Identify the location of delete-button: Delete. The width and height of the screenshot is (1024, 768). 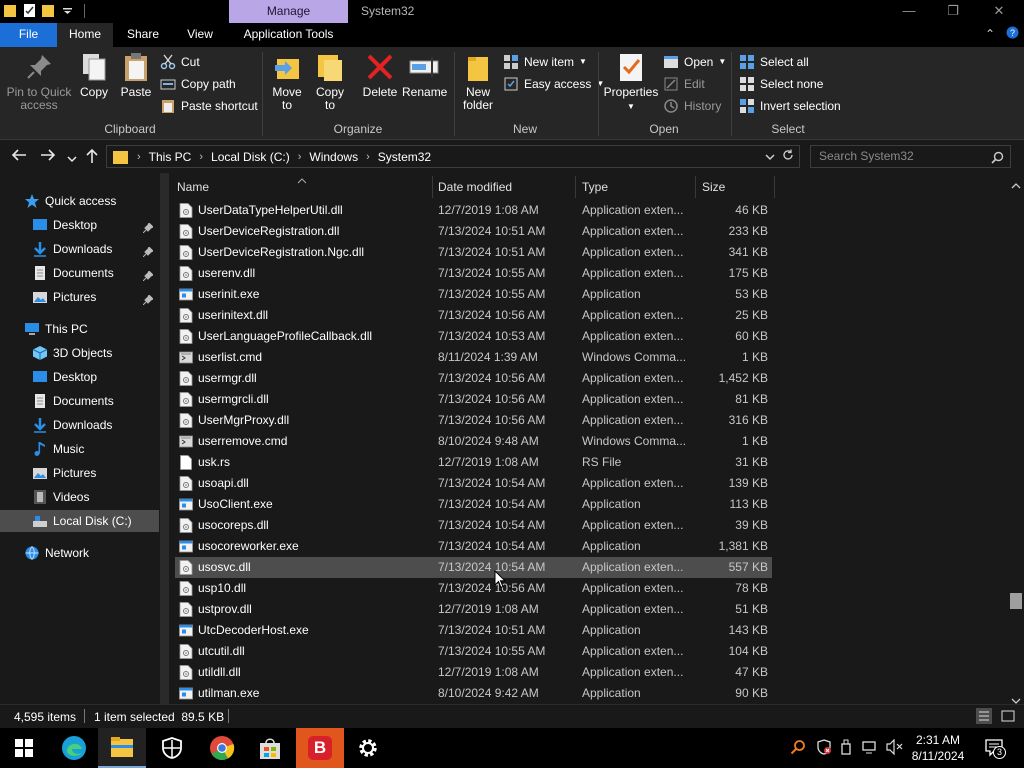
(380, 75).